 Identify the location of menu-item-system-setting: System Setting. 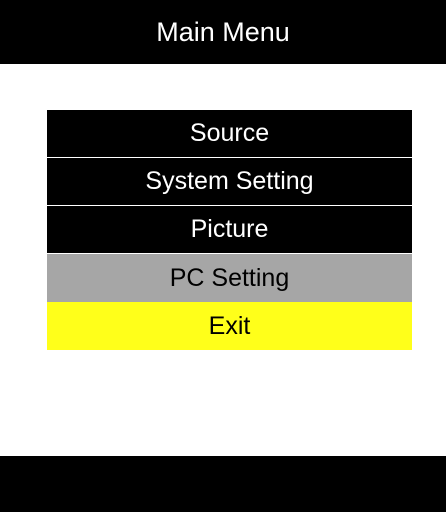
(229, 182).